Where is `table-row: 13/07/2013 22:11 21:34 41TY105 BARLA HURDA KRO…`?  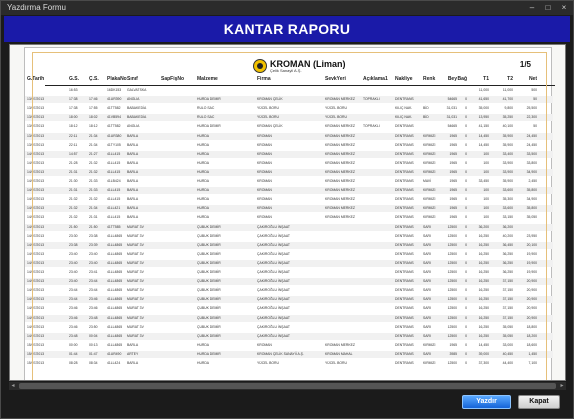
table-row: 13/07/2013 22:11 21:34 41TY105 BARLA HURDA KRO… is located at coordinates (289, 145).